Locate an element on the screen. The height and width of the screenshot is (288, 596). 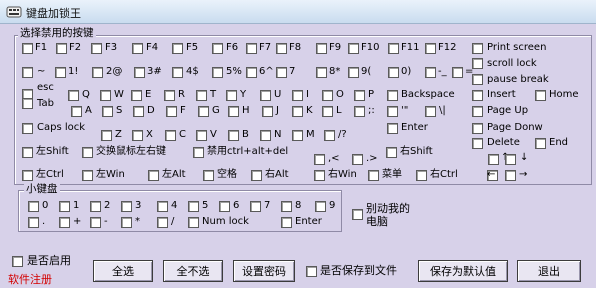
ime-toggle-checkbox is located at coordinates (357, 214).